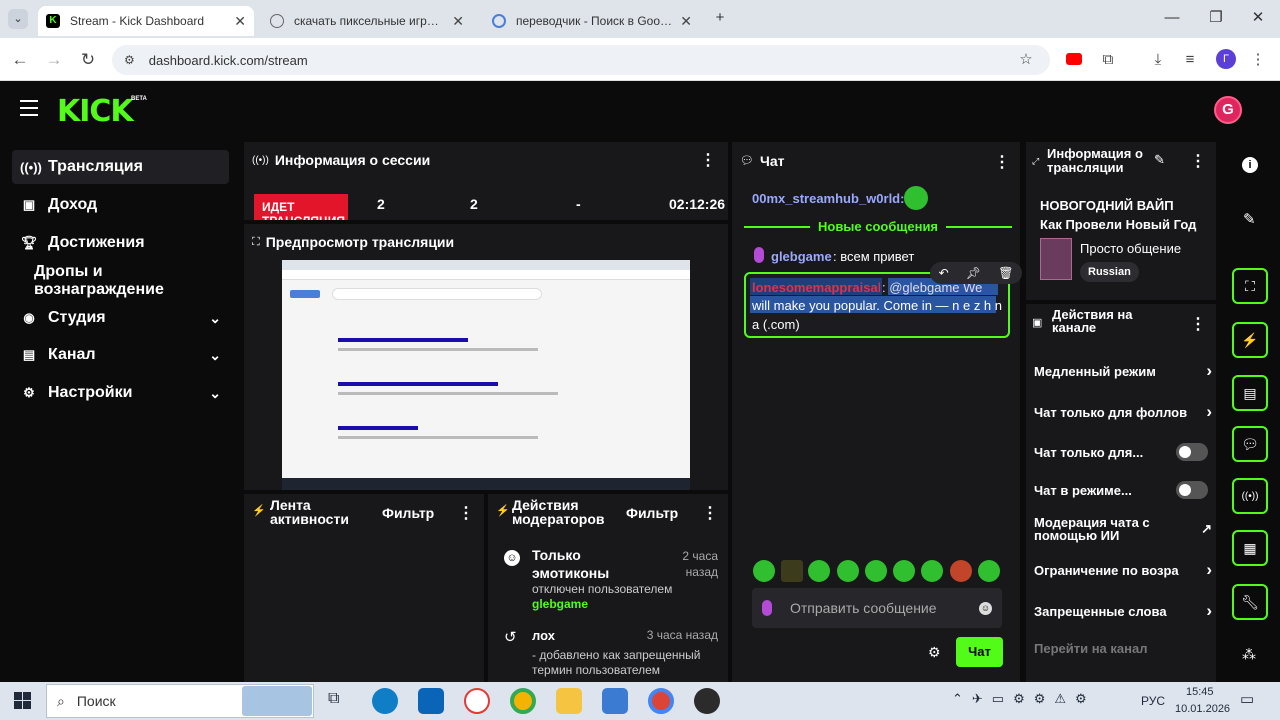 This screenshot has height=720, width=1280. Describe the element at coordinates (120, 243) in the screenshot. I see `nav-item-achievements: 🏆︎ Достижения` at that location.